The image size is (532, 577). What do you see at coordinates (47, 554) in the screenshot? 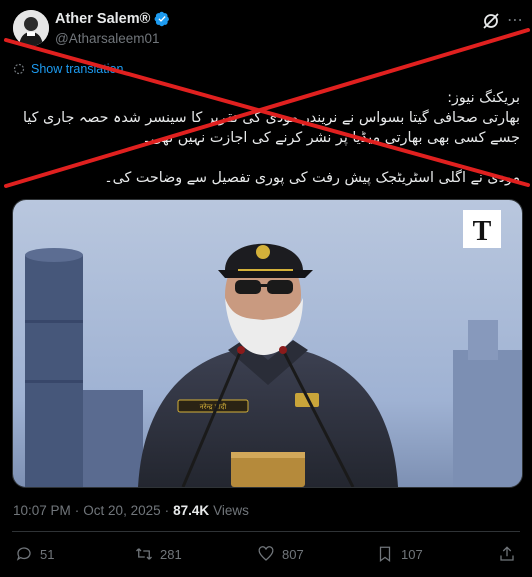
I see `reply-count: 51` at bounding box center [47, 554].